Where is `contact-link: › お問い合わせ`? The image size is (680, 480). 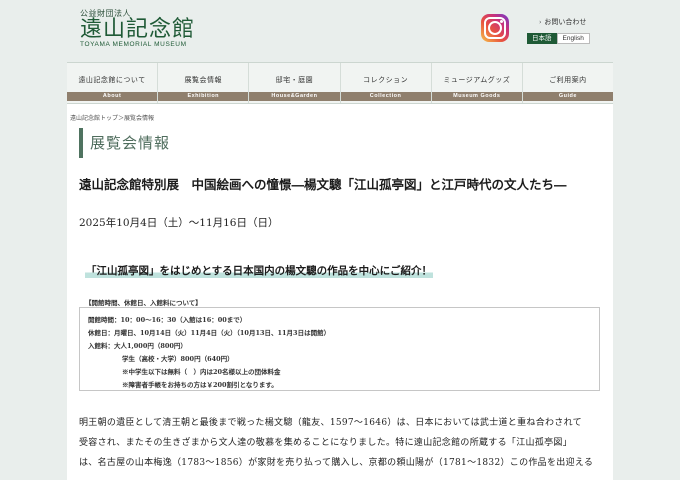 contact-link: › お問い合わせ is located at coordinates (562, 22).